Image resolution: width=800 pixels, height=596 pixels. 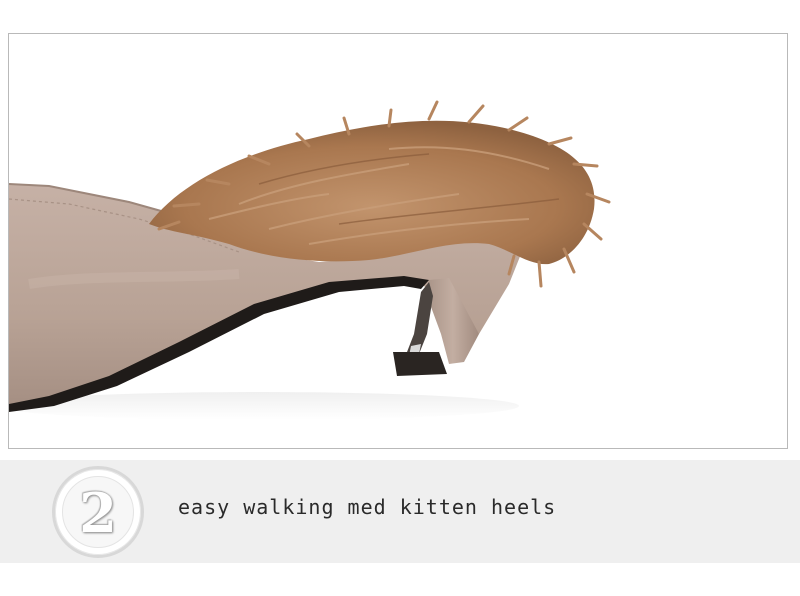 I want to click on heel-tip, so click(x=420, y=364).